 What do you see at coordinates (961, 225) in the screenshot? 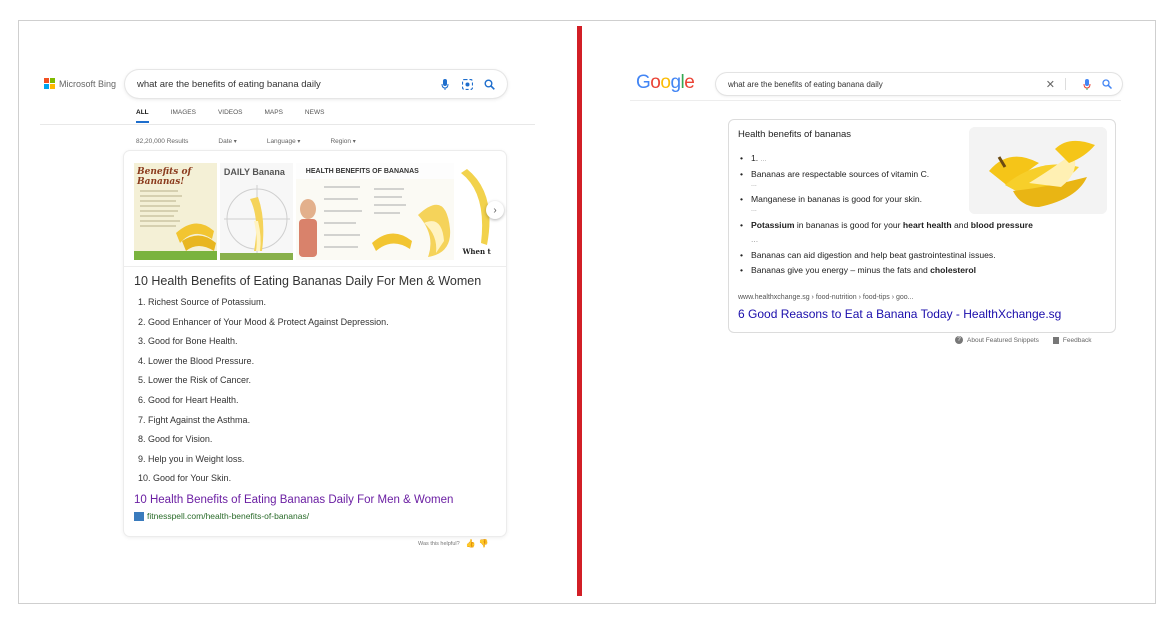
I see `bullet-text: and` at bounding box center [961, 225].